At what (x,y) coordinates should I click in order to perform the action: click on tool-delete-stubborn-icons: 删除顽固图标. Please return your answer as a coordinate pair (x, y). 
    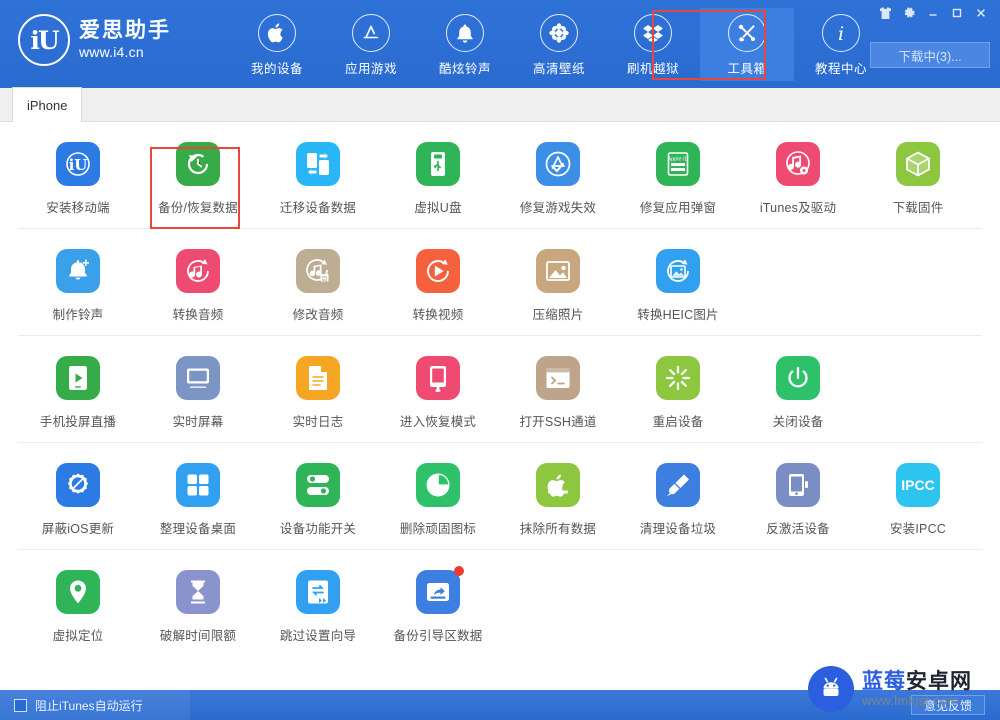
    Looking at the image, I should click on (438, 498).